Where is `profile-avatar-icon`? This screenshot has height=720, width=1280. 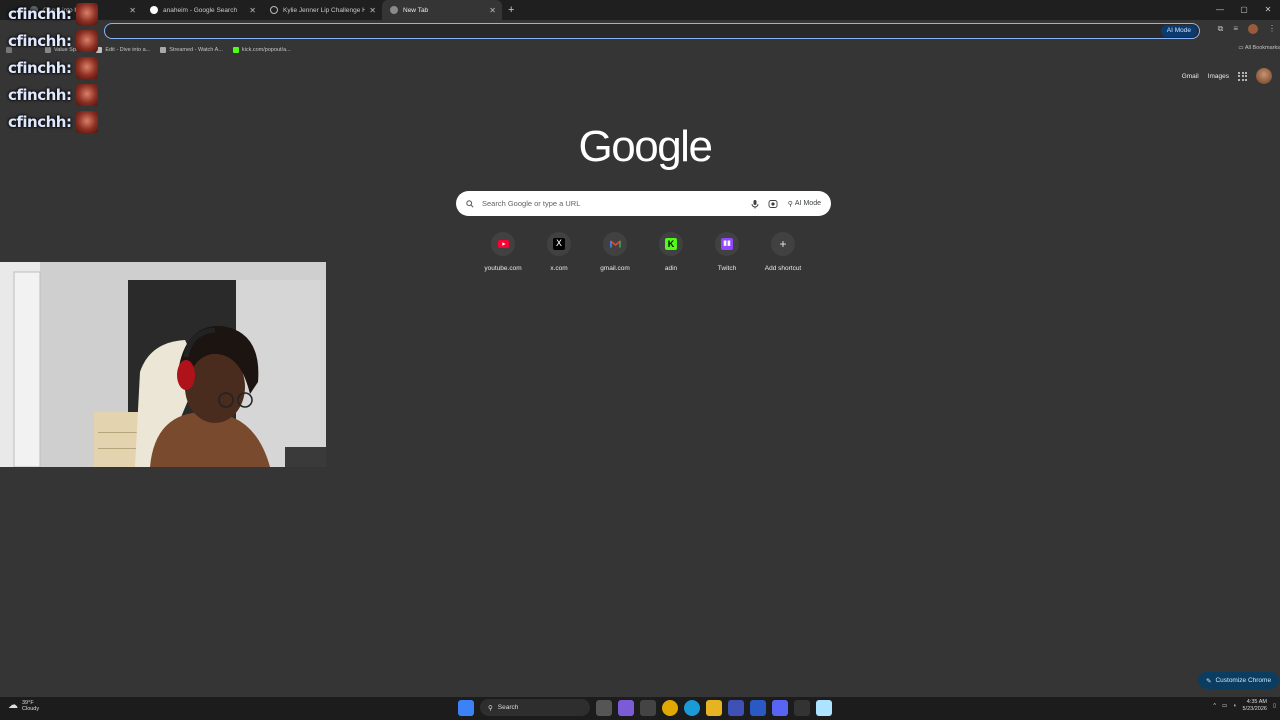 profile-avatar-icon is located at coordinates (1253, 29).